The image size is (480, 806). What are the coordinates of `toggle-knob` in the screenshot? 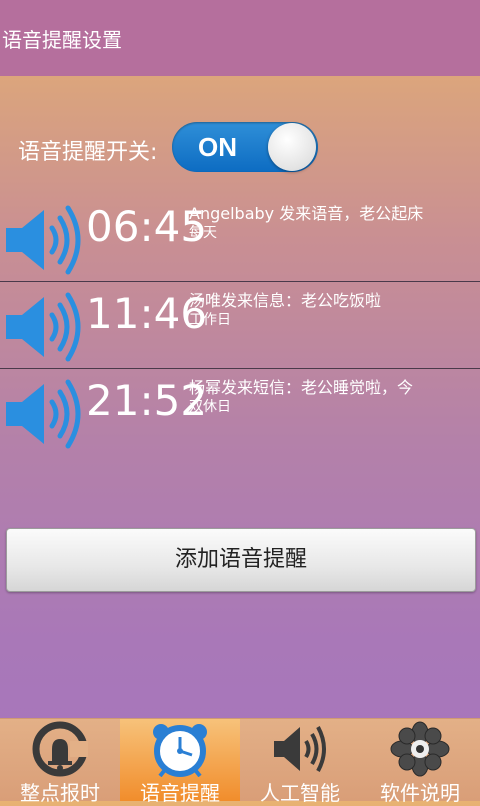 It's located at (292, 147).